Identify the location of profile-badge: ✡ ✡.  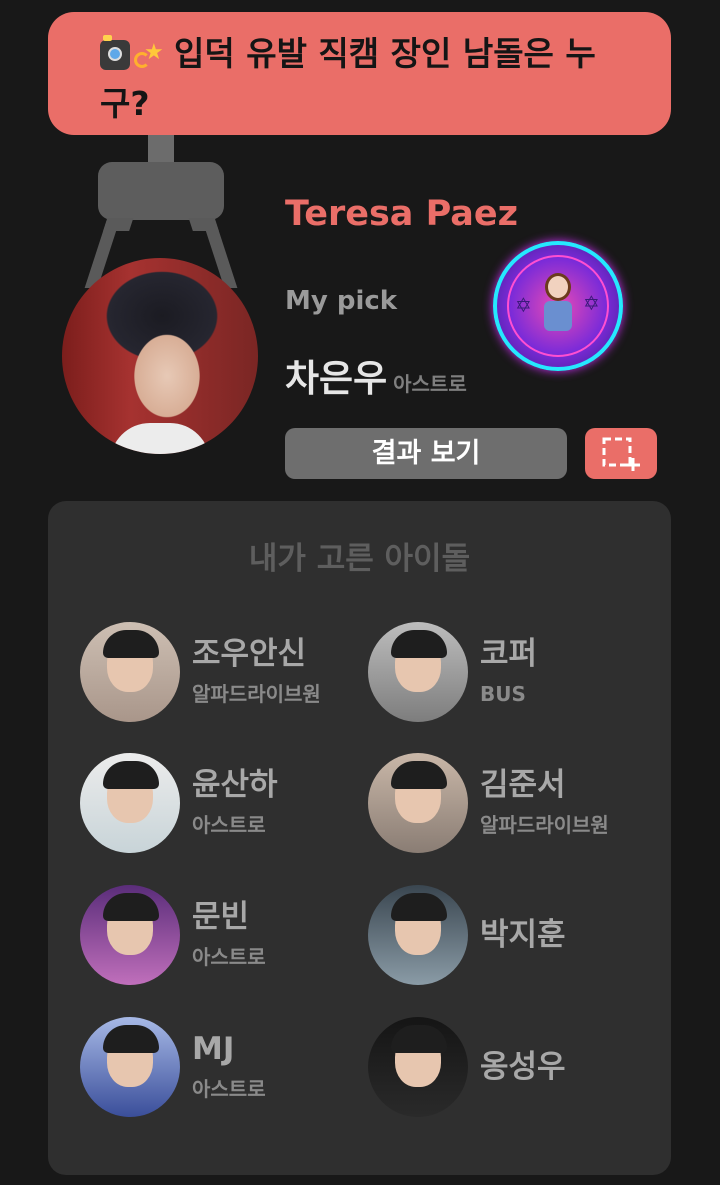
(558, 306).